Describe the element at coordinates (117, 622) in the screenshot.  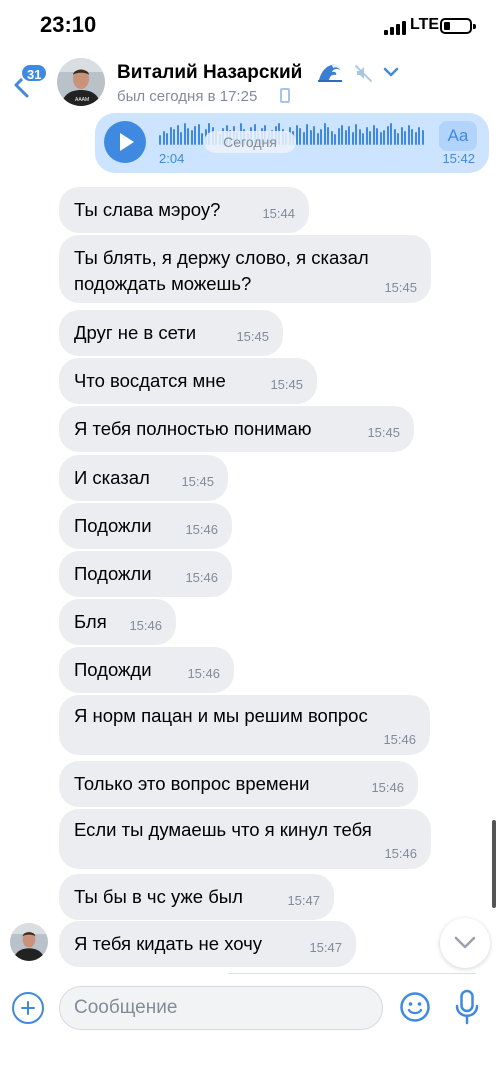
I see `incoming-message: Бля 15:46` at that location.